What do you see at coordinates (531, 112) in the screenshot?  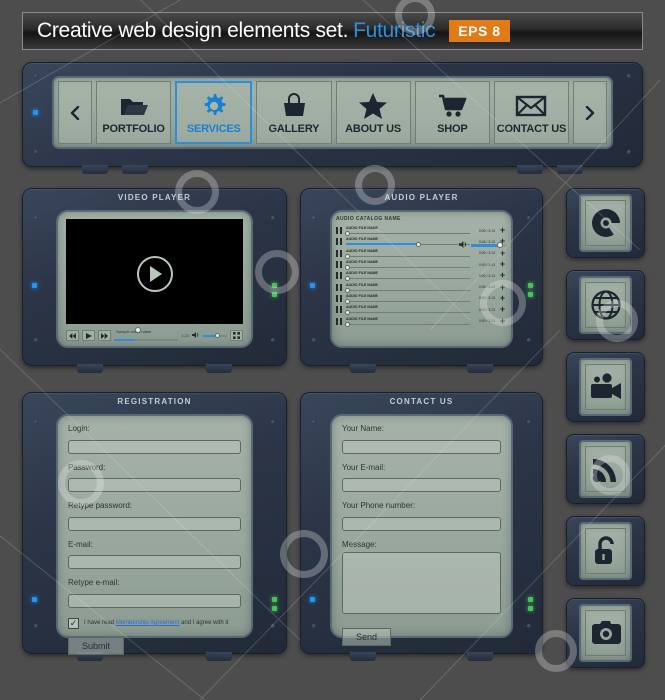 I see `nav-item-contact-us: CONTACT US` at bounding box center [531, 112].